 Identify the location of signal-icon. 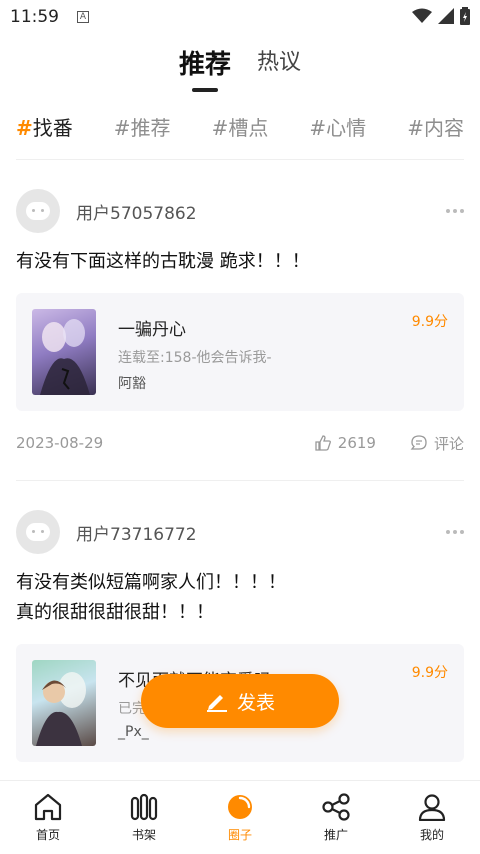
(446, 16).